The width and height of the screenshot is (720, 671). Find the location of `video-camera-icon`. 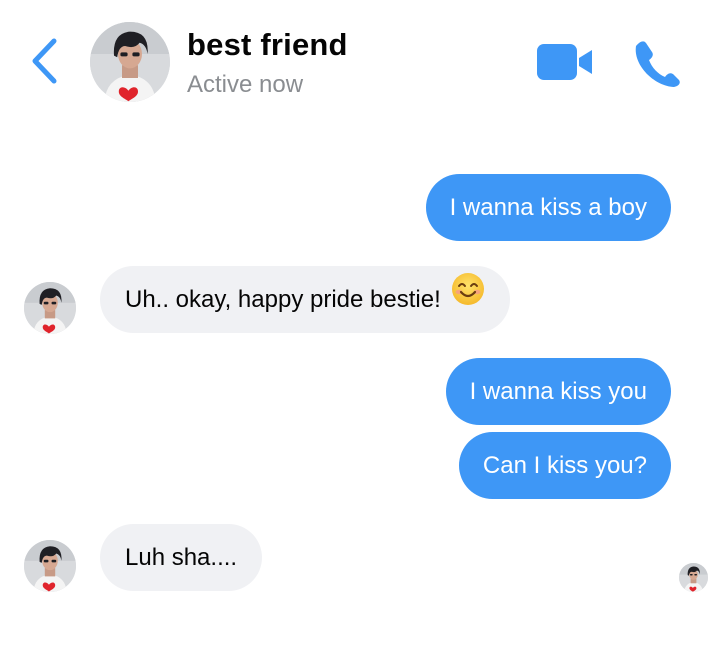

video-camera-icon is located at coordinates (564, 62).